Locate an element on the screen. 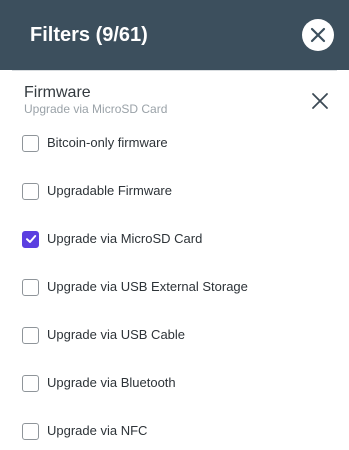 Image resolution: width=349 pixels, height=450 pixels. option-upgrade-via-usb-external-storage: Upgrade via USB External Storage is located at coordinates (177, 287).